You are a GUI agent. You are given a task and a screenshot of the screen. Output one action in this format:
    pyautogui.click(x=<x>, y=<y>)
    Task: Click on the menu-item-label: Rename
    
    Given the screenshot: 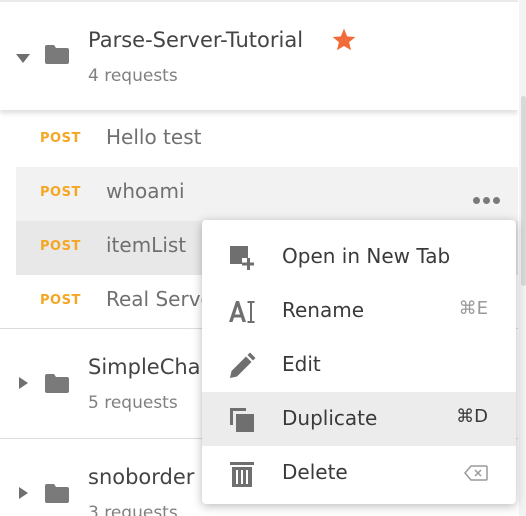 What is the action you would take?
    pyautogui.click(x=323, y=310)
    